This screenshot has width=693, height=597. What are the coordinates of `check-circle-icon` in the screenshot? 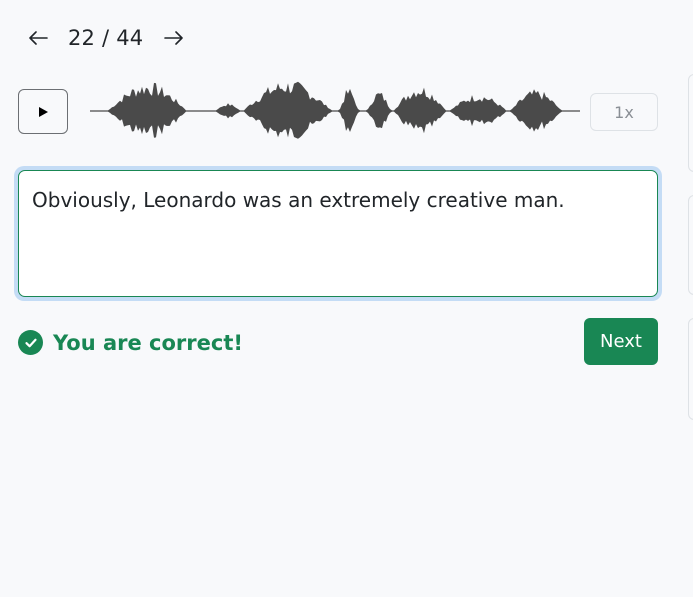 It's located at (30, 342).